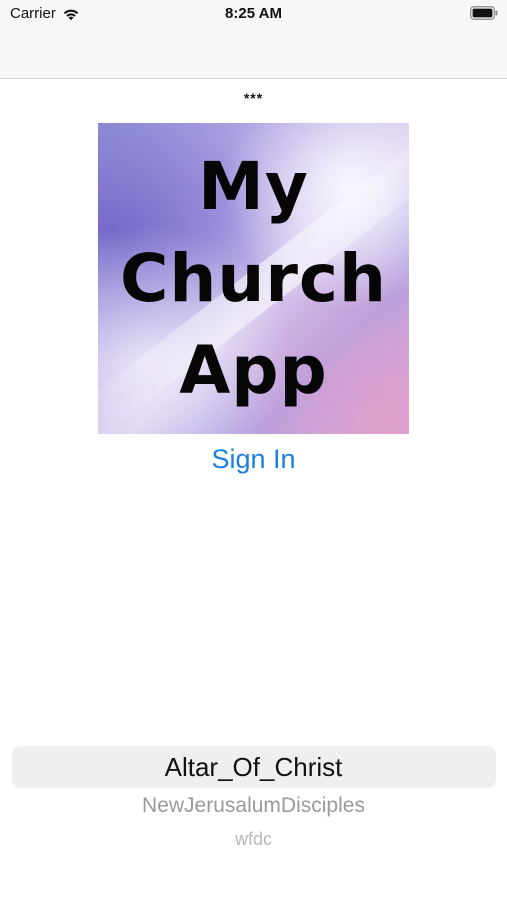 The width and height of the screenshot is (507, 900). Describe the element at coordinates (253, 806) in the screenshot. I see `picker-option: NewJerusalumDisciples` at that location.